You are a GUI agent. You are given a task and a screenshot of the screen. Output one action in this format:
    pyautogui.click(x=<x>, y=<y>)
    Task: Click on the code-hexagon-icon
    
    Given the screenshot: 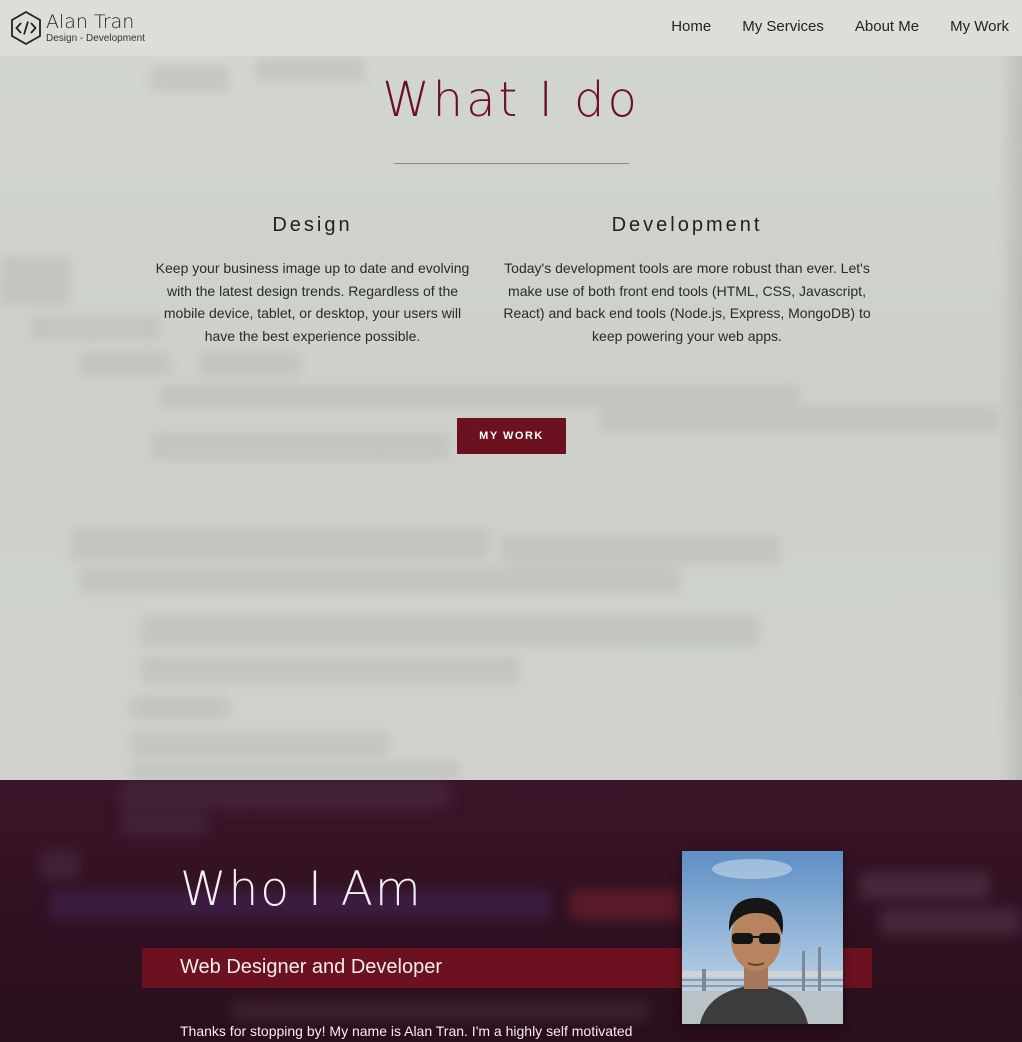 What is the action you would take?
    pyautogui.click(x=26, y=28)
    